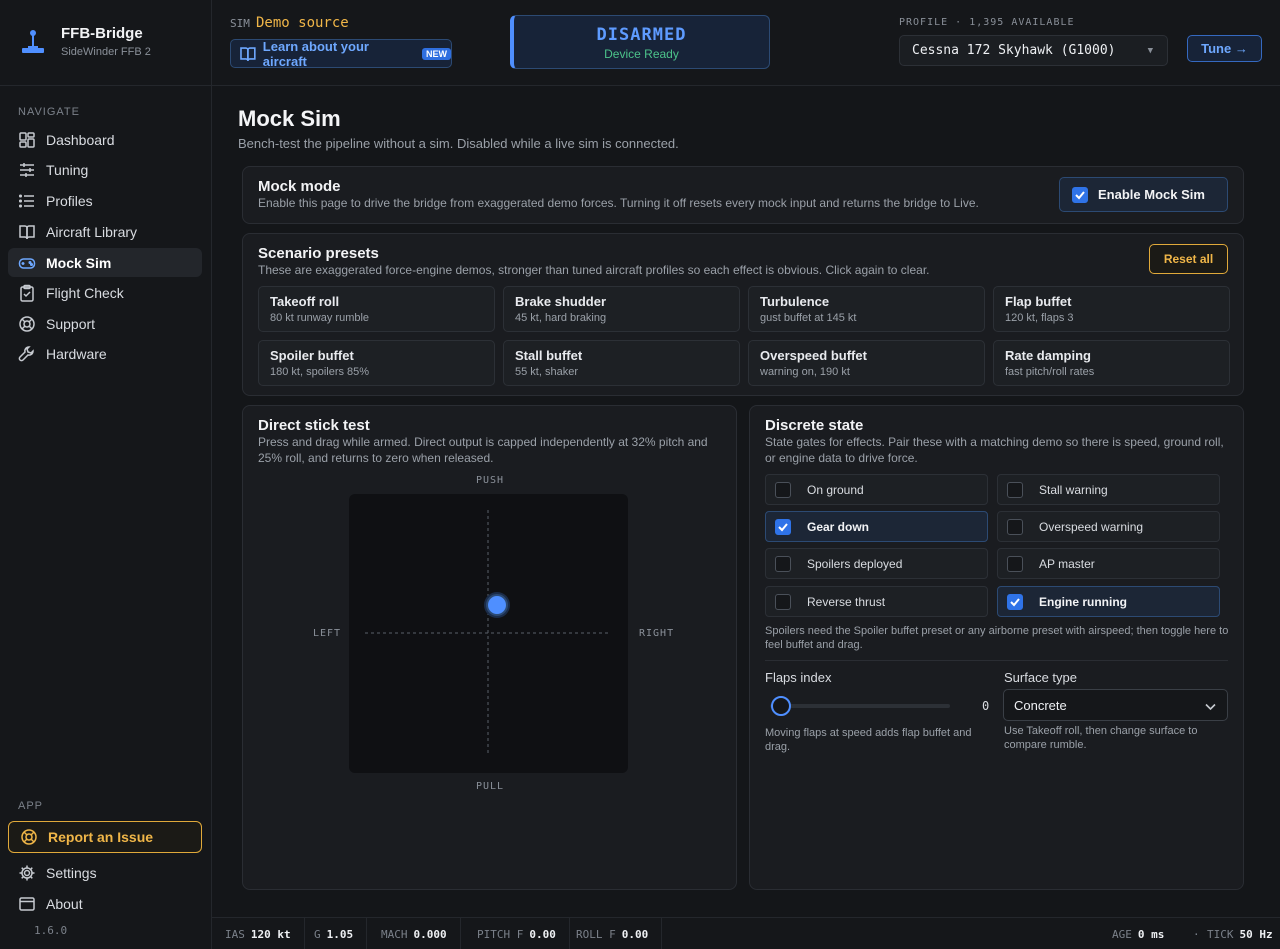  I want to click on lifebuoy-icon, so click(29, 837).